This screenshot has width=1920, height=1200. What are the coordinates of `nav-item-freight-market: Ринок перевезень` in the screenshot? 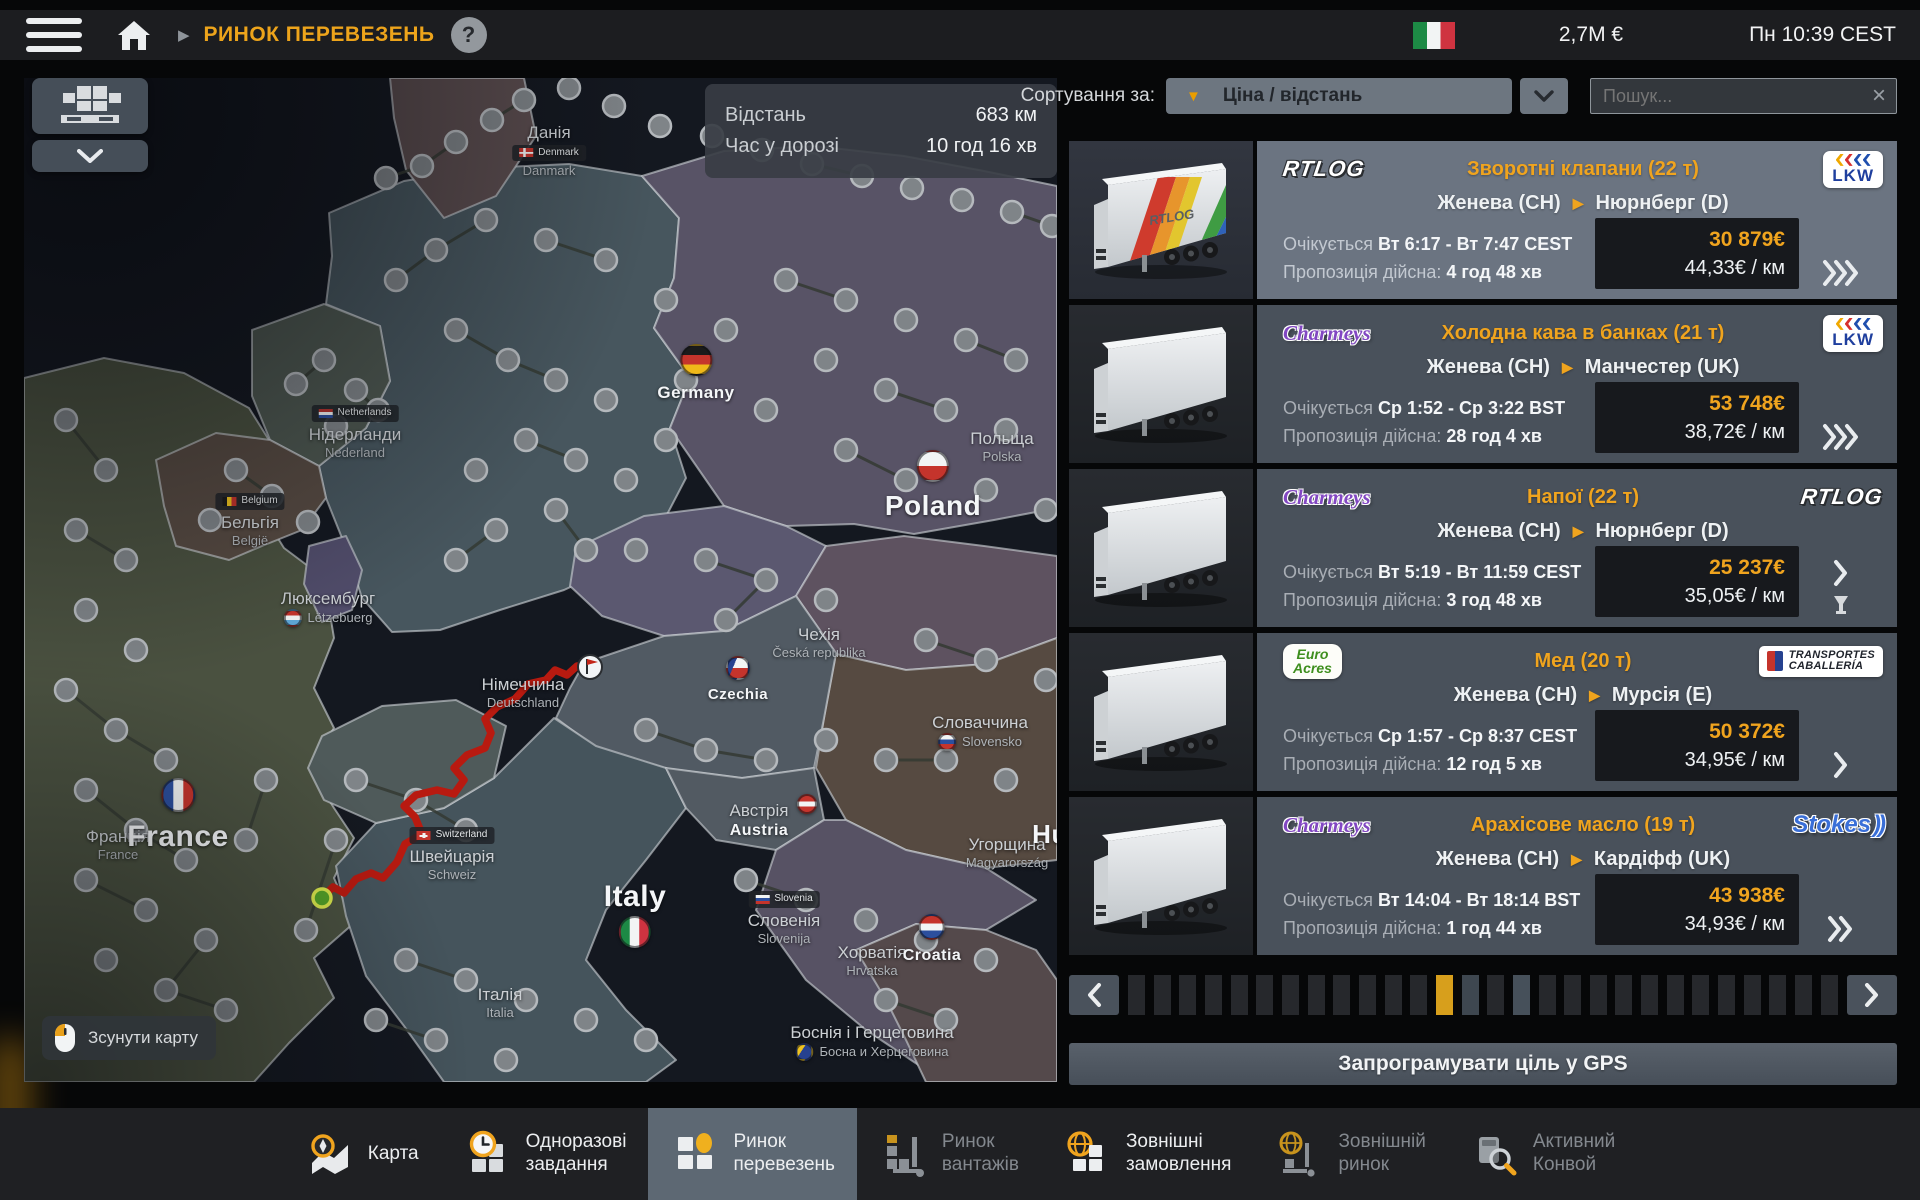 It's located at (752, 1154).